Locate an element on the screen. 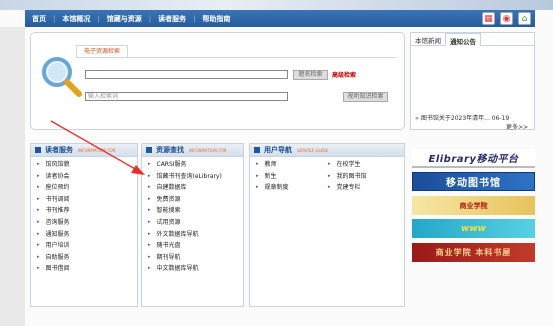 The height and width of the screenshot is (326, 553). reader-service-item-label: 咨询服务 is located at coordinates (58, 223).